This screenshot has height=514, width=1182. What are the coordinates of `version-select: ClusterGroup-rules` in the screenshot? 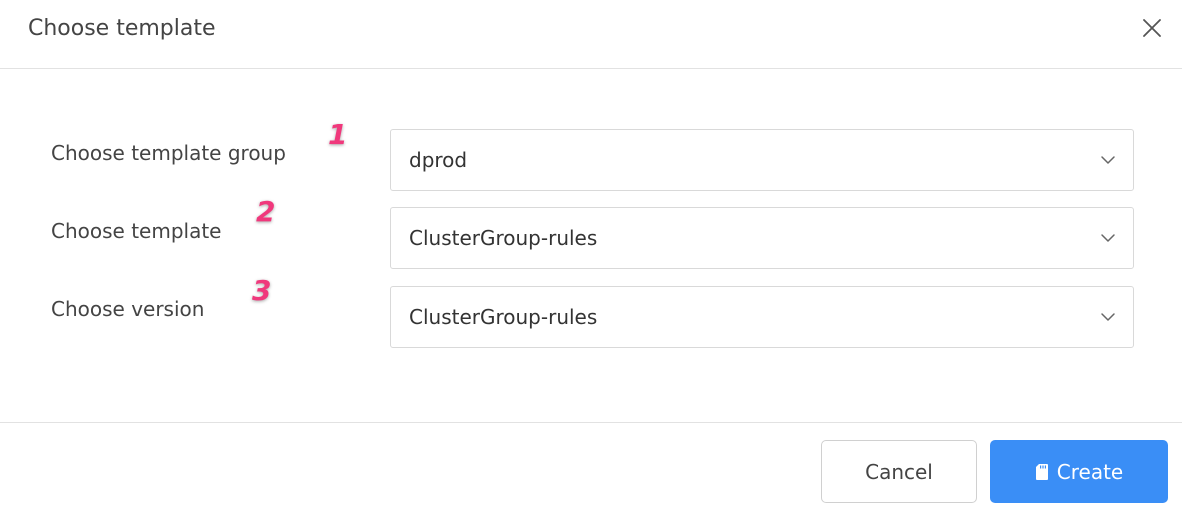 It's located at (762, 317).